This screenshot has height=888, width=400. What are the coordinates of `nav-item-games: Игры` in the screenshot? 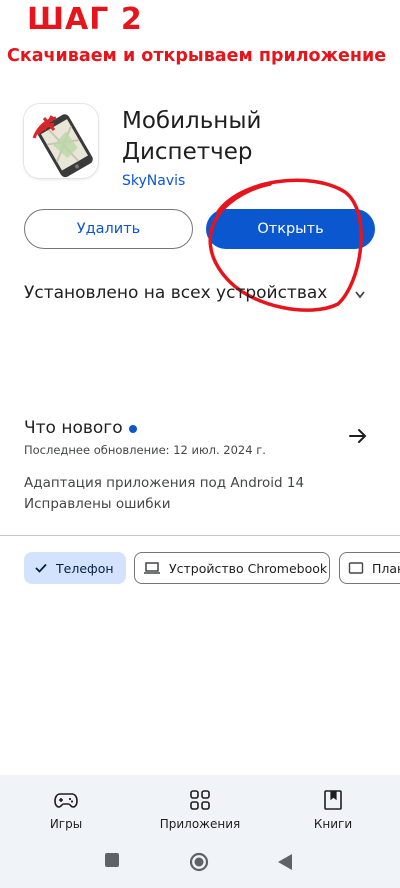 It's located at (66, 810).